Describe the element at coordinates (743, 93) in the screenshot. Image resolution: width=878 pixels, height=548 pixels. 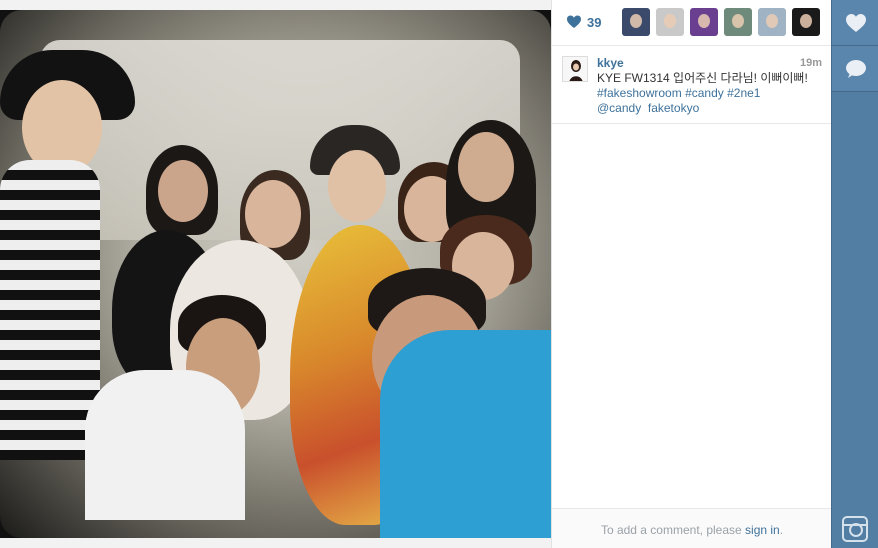
I see `hashtag-link: #2ne1` at that location.